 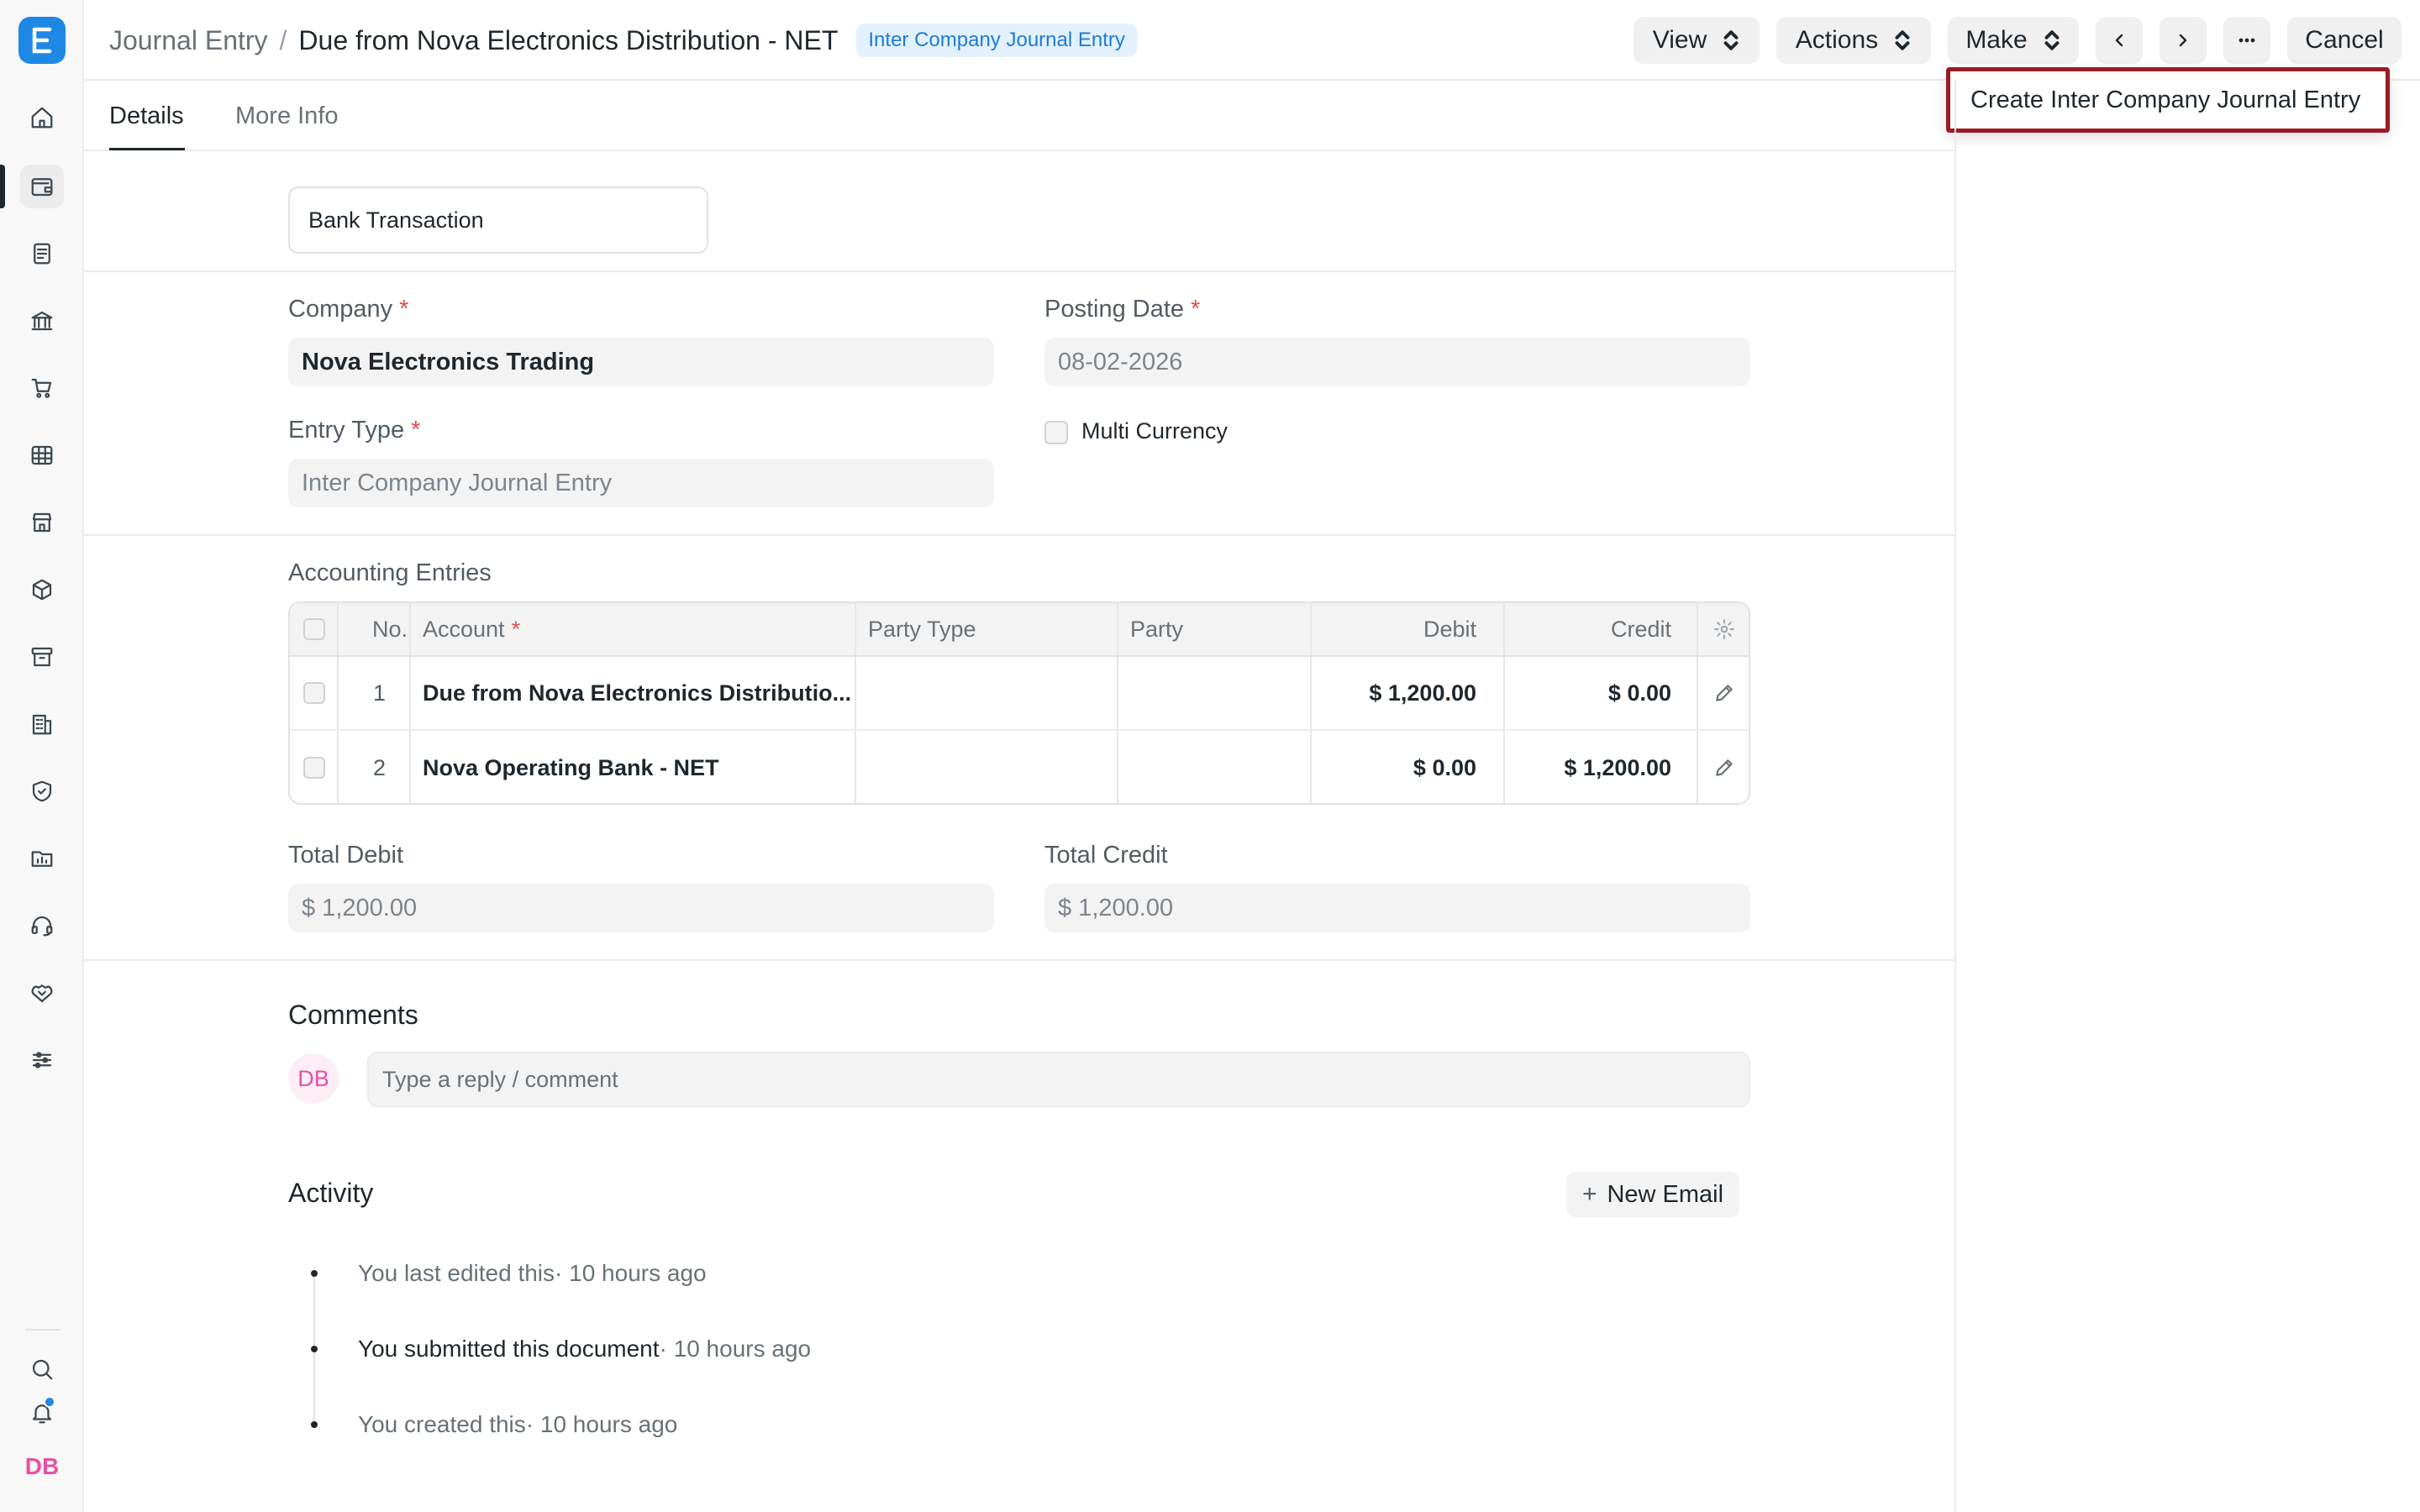 What do you see at coordinates (641, 362) in the screenshot?
I see `company-field: Nova Electronics Trading` at bounding box center [641, 362].